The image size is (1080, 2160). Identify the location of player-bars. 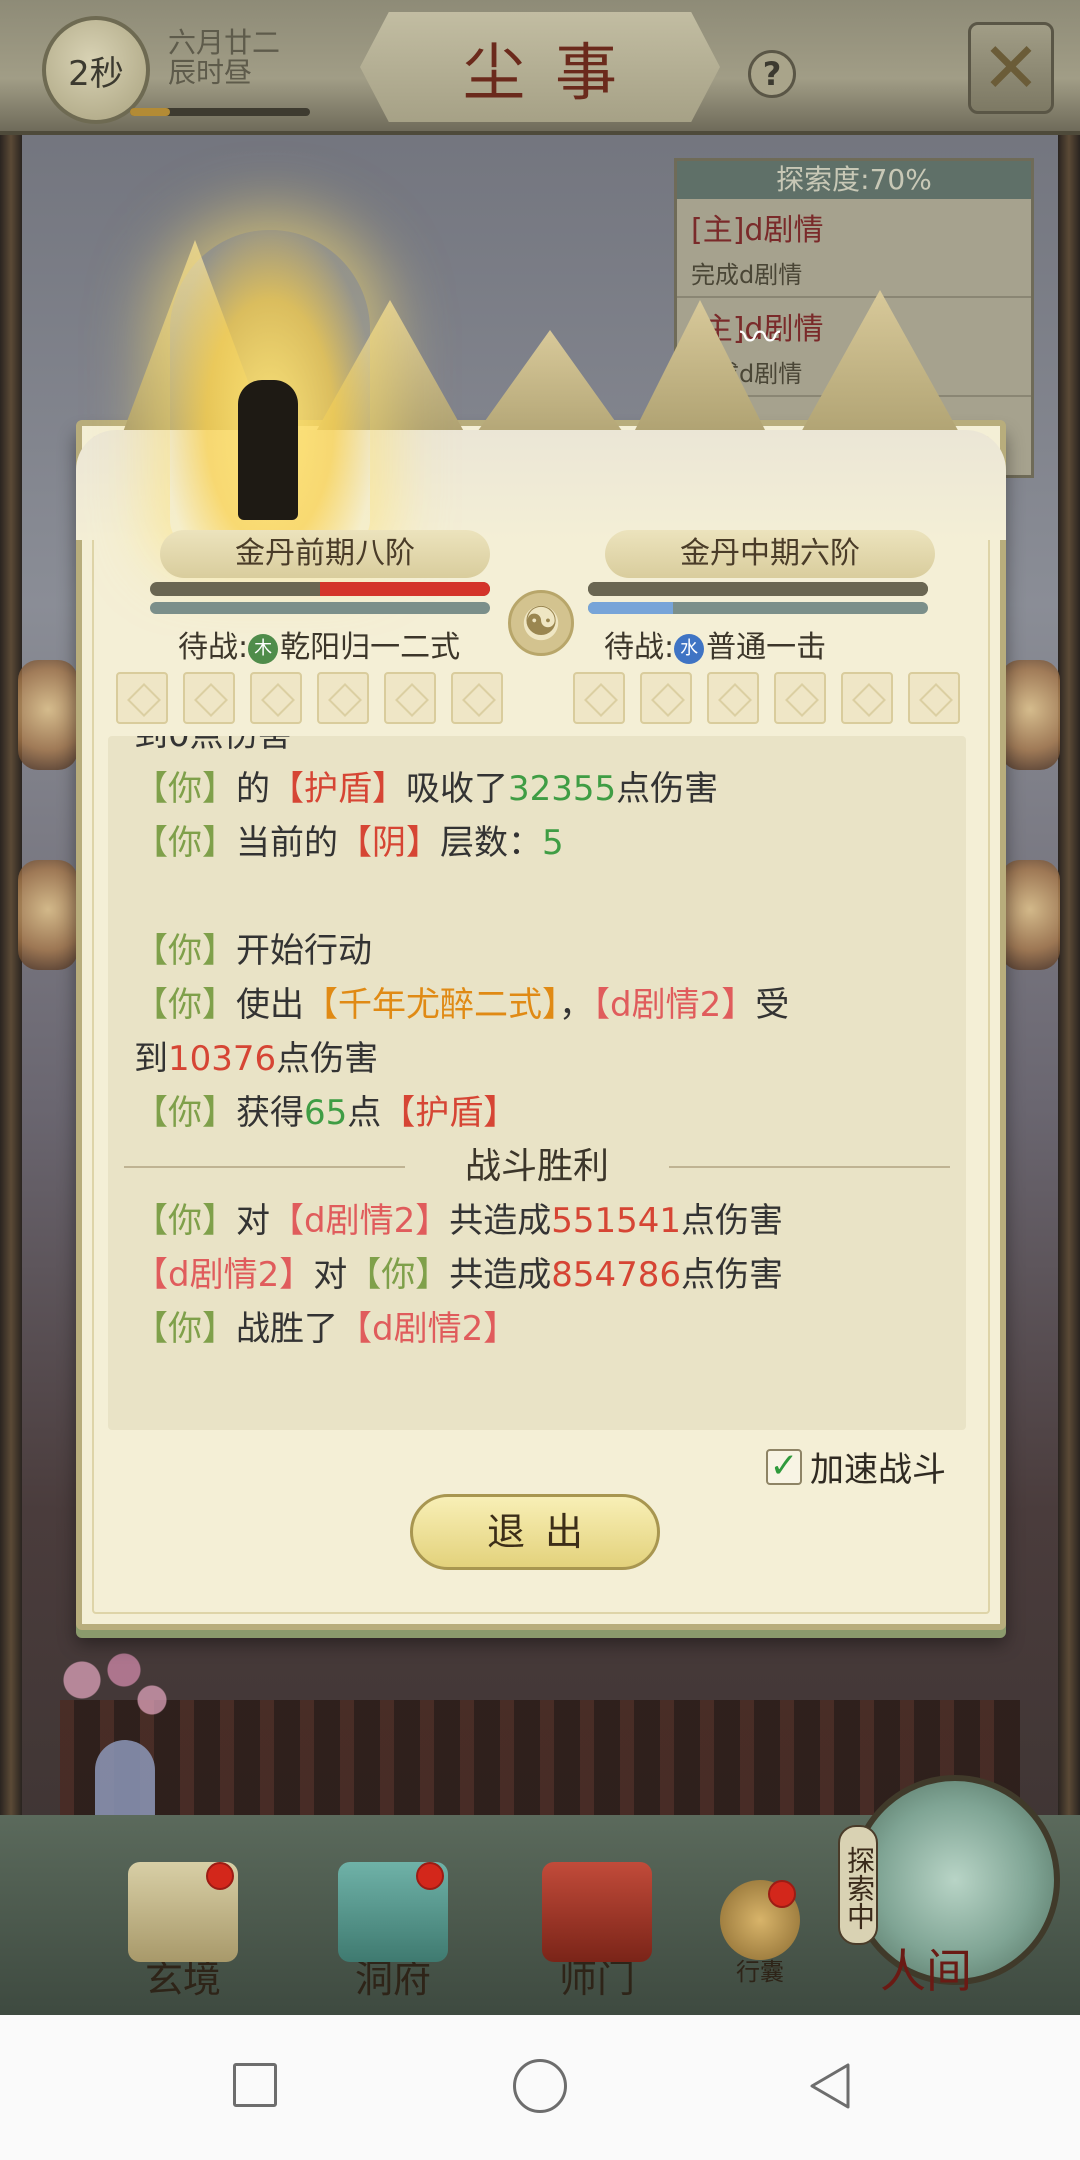
(320, 601).